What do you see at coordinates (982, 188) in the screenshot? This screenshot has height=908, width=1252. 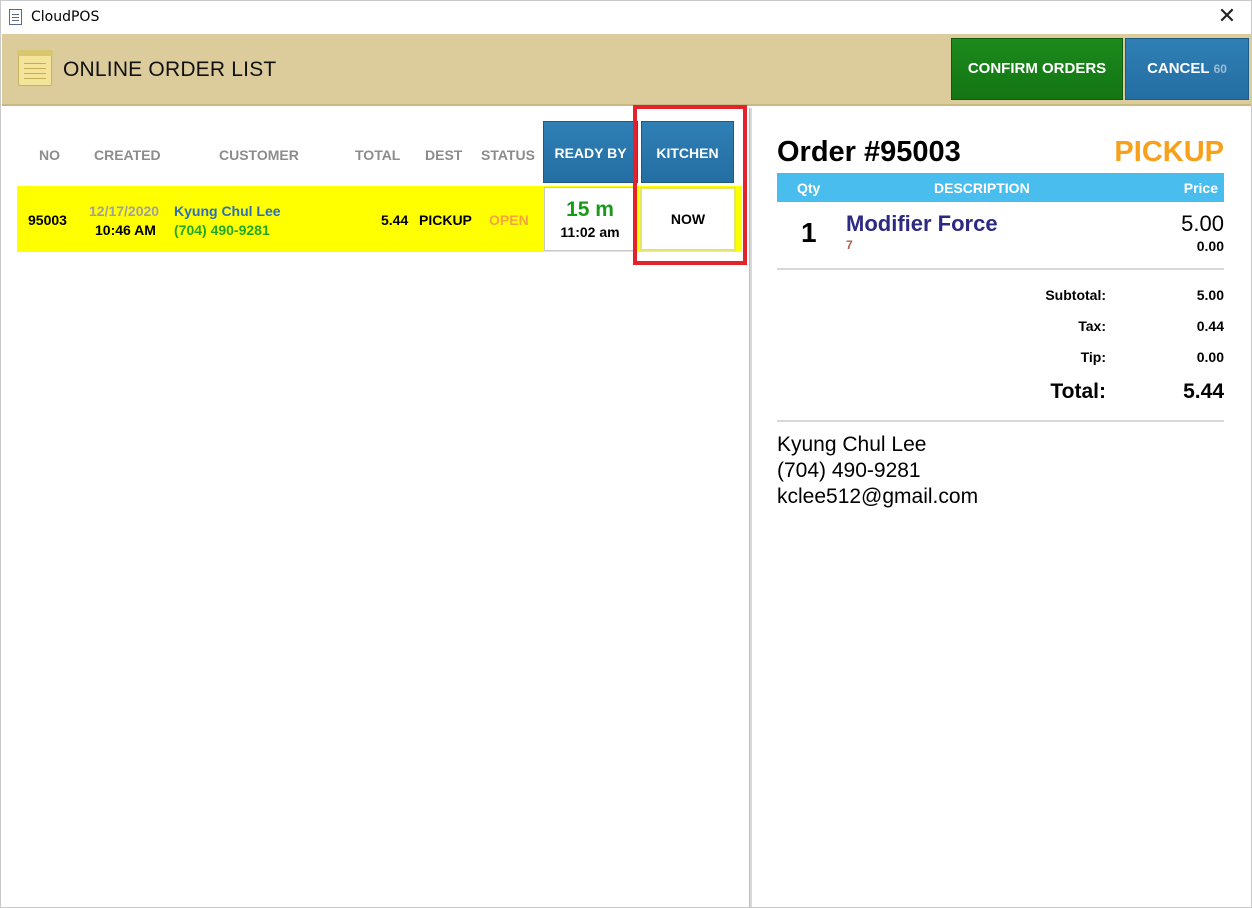 I see `items-header-description: DESCRIPTION` at bounding box center [982, 188].